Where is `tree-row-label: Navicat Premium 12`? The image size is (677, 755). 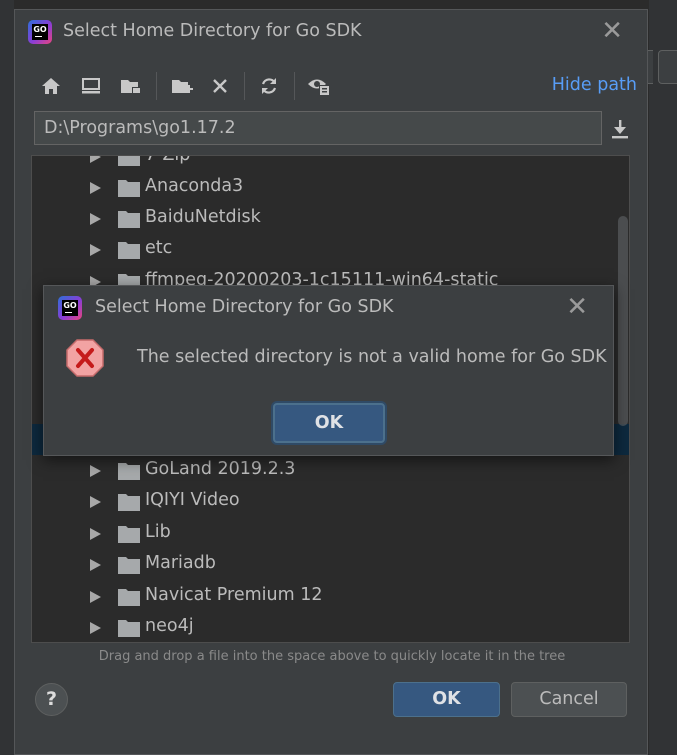
tree-row-label: Navicat Premium 12 is located at coordinates (234, 595).